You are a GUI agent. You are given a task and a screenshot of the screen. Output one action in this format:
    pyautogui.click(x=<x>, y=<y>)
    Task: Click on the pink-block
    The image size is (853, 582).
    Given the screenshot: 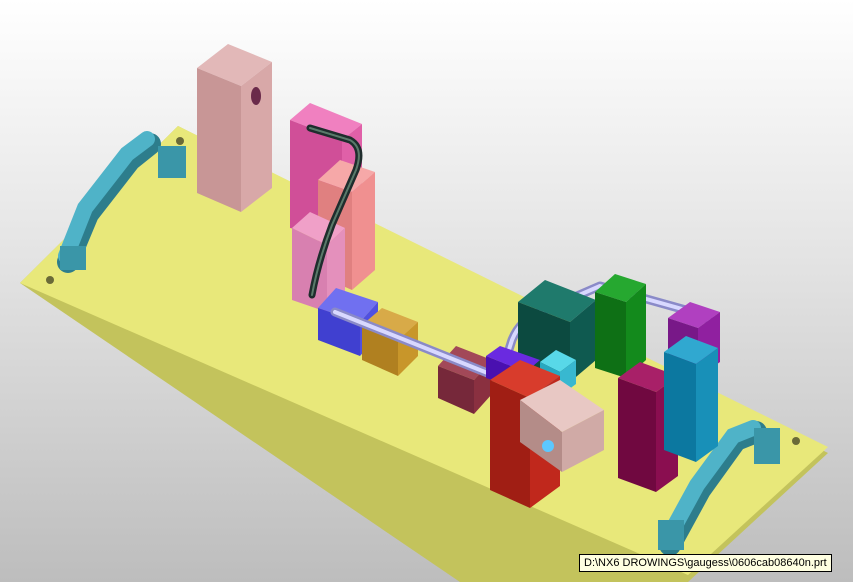 What is the action you would take?
    pyautogui.click(x=234, y=128)
    